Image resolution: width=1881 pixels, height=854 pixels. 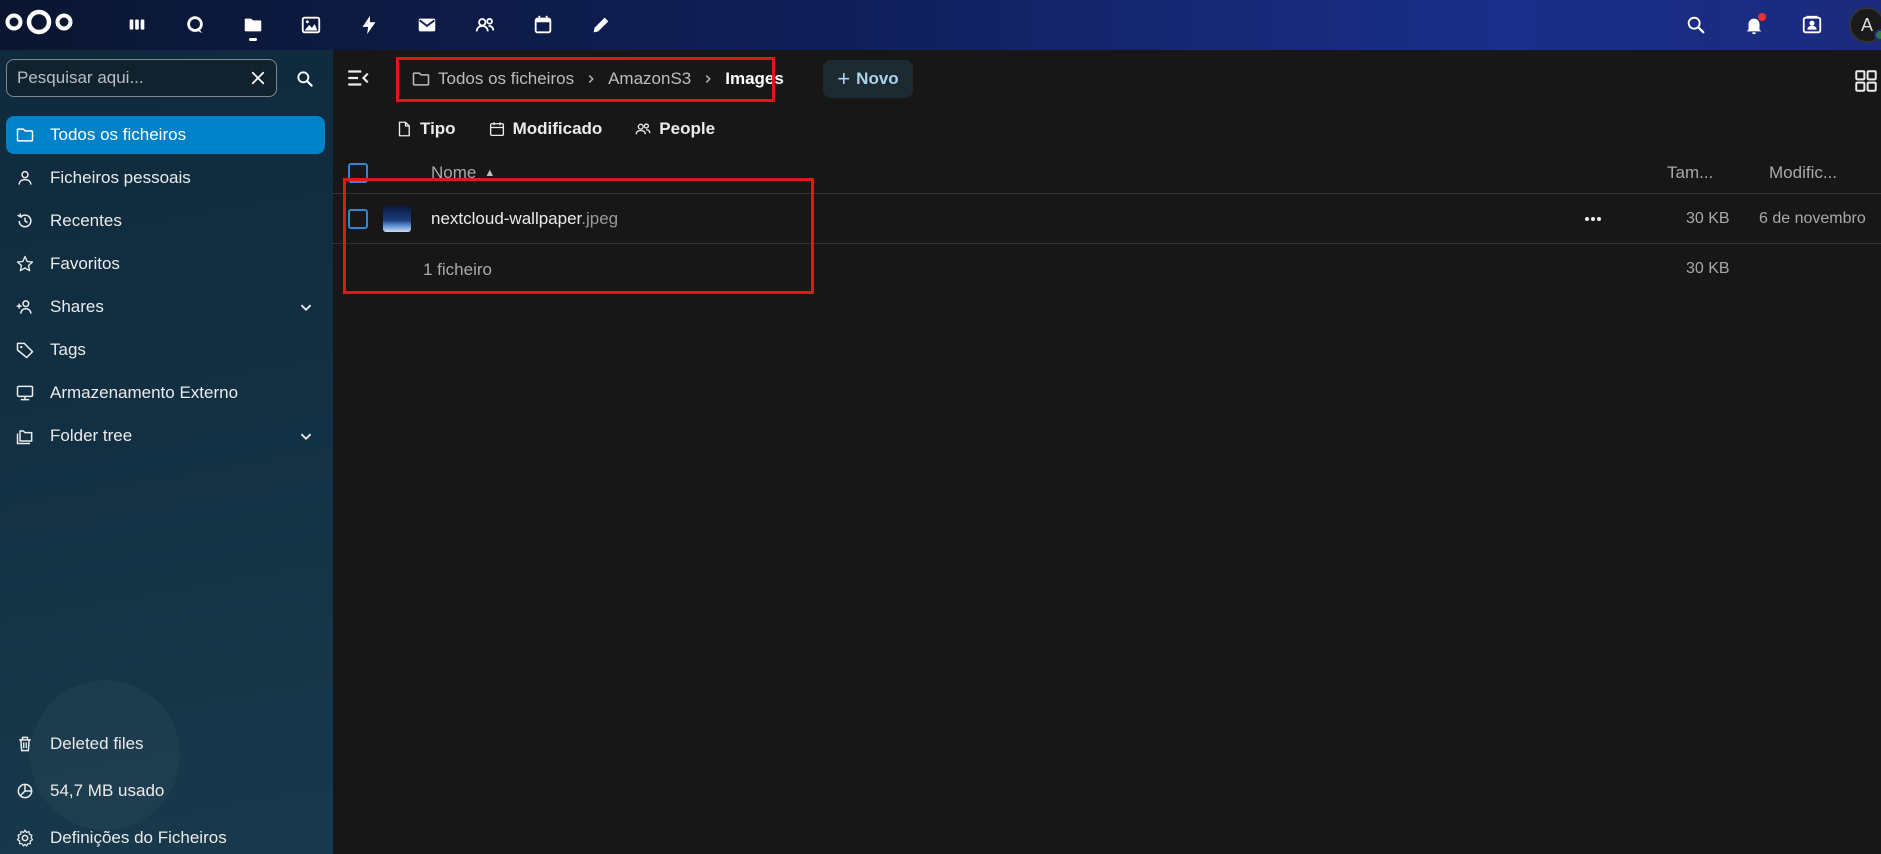 I want to click on filter-people: People, so click(x=674, y=129).